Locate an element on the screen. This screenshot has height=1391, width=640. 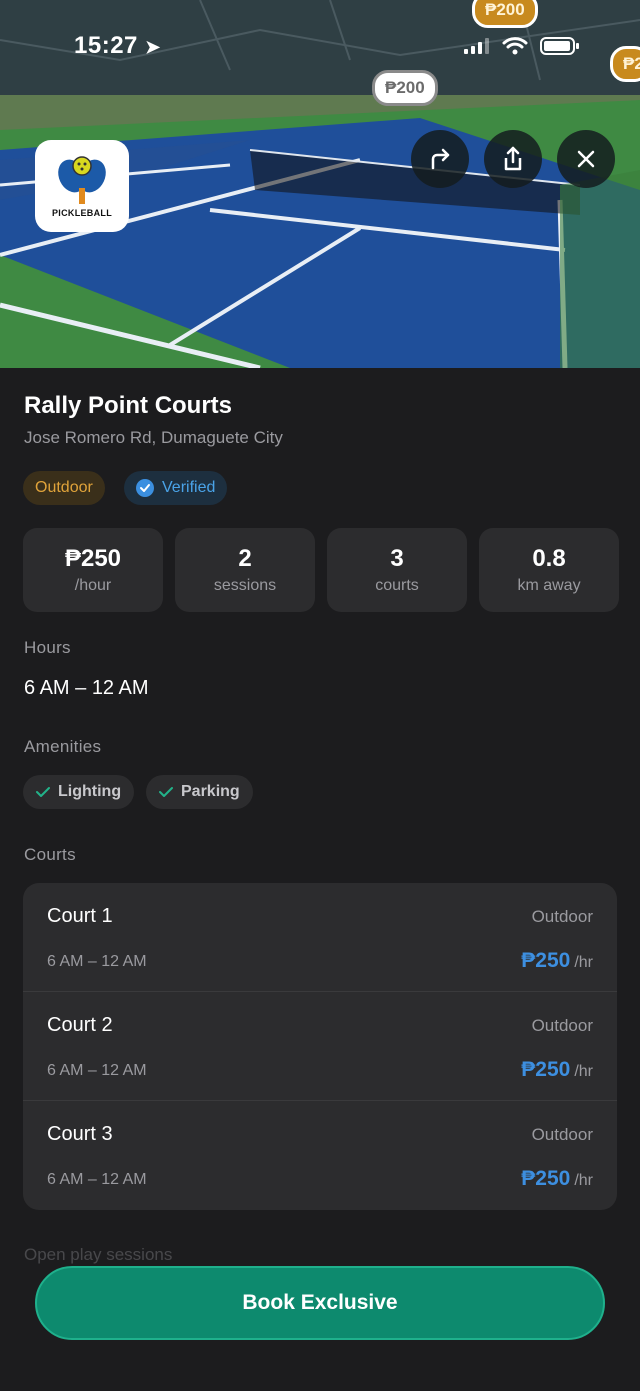
stat-distance: 0.8 km away is located at coordinates (549, 570).